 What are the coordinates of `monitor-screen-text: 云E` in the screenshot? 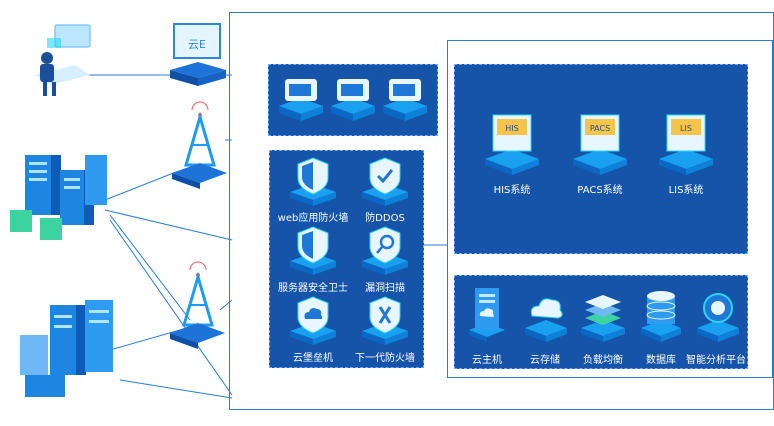 It's located at (197, 44).